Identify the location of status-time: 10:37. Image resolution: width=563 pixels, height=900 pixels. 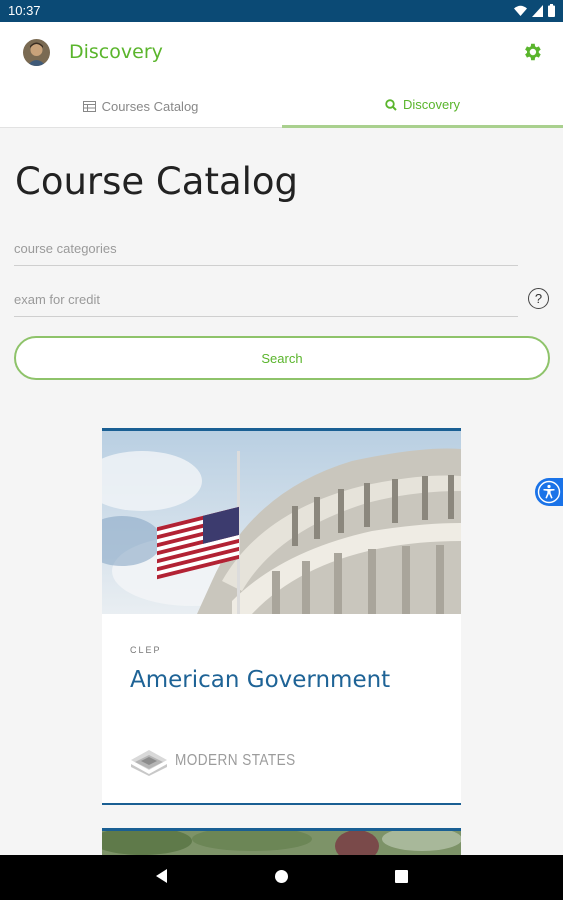
(24, 10).